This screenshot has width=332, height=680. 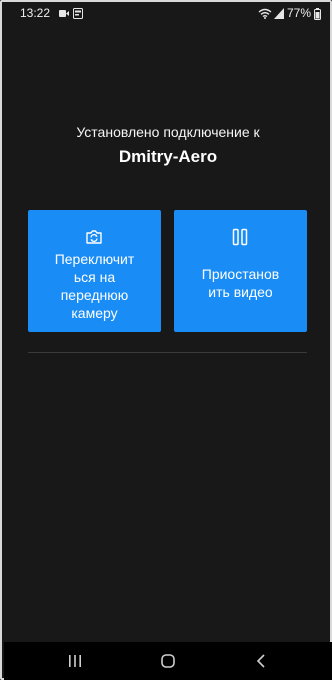 I want to click on connection-status-text: Установлено подключение к, so click(x=168, y=132).